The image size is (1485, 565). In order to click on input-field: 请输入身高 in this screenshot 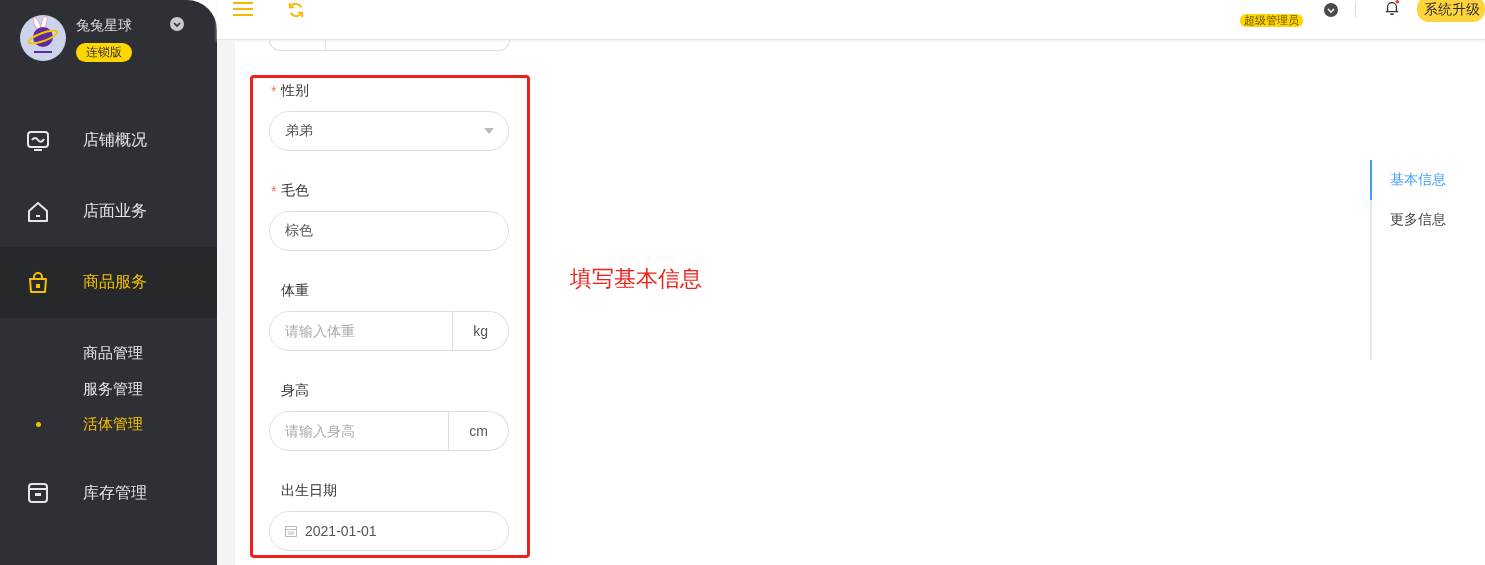, I will do `click(359, 431)`.